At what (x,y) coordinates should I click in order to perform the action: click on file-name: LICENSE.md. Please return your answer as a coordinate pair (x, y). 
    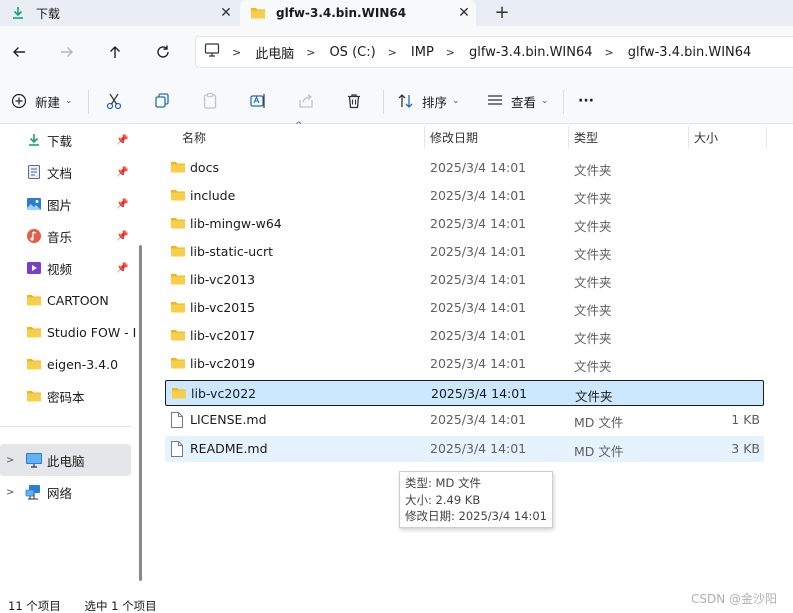
    Looking at the image, I should click on (228, 419).